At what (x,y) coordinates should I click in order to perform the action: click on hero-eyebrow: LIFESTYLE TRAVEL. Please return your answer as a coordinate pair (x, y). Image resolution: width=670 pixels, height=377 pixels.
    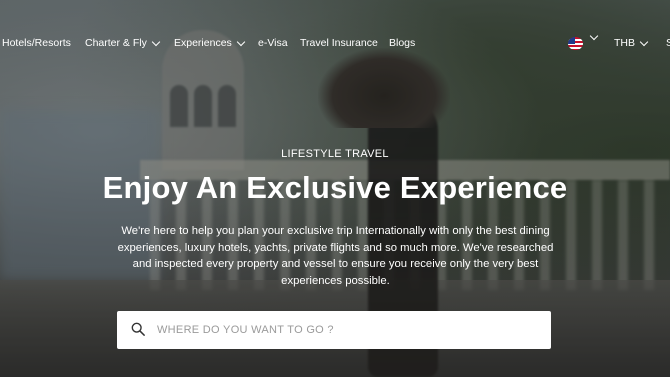
    Looking at the image, I should click on (335, 154).